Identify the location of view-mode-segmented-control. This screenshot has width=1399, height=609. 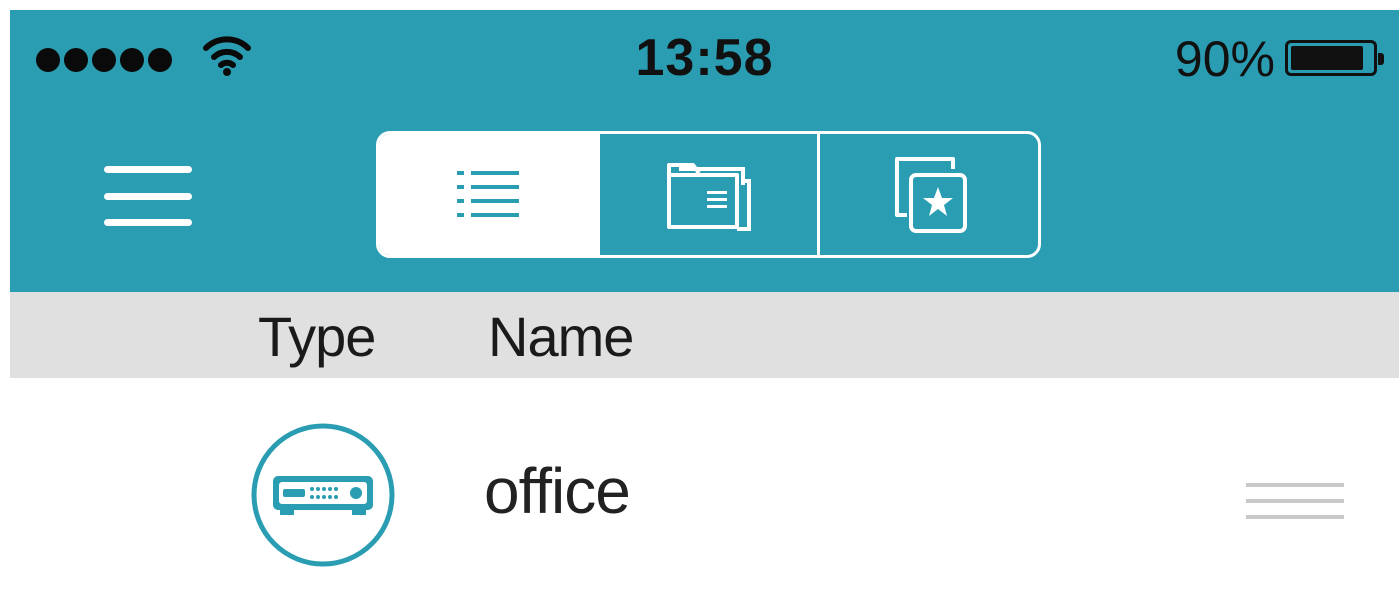
(708, 194).